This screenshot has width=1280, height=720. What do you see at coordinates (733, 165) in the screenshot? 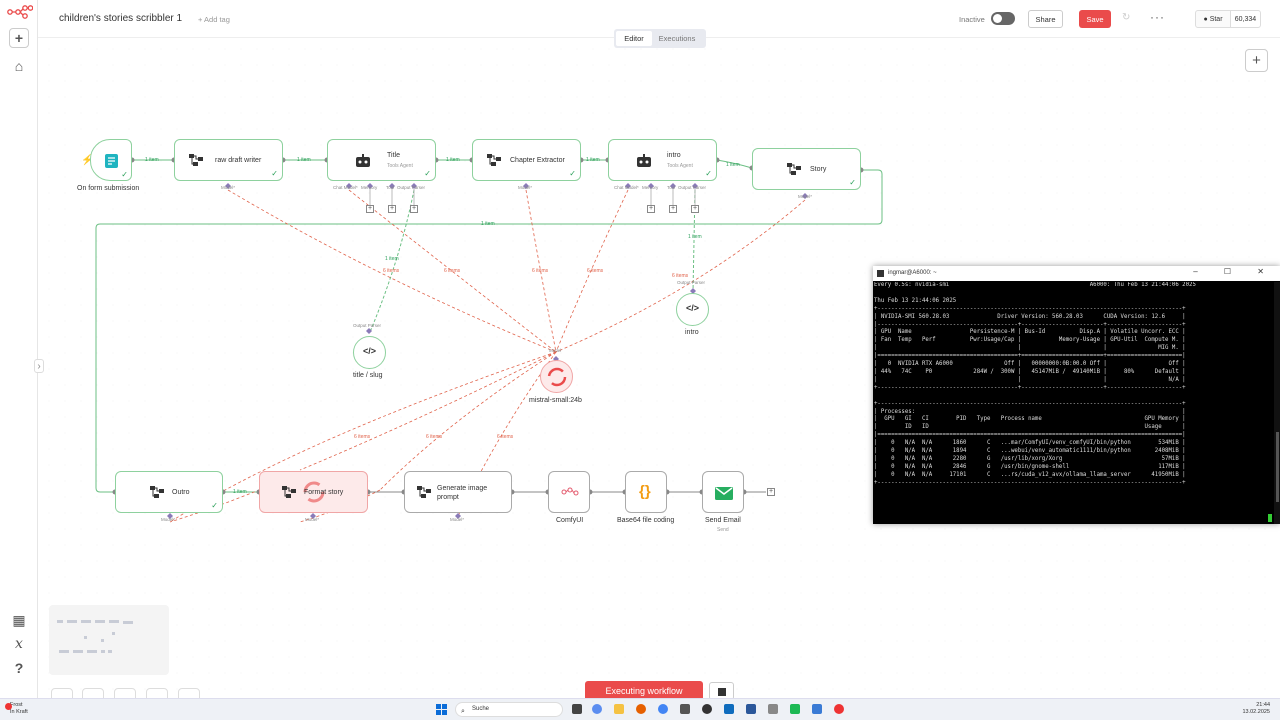
I see `edge-label: 1 item` at bounding box center [733, 165].